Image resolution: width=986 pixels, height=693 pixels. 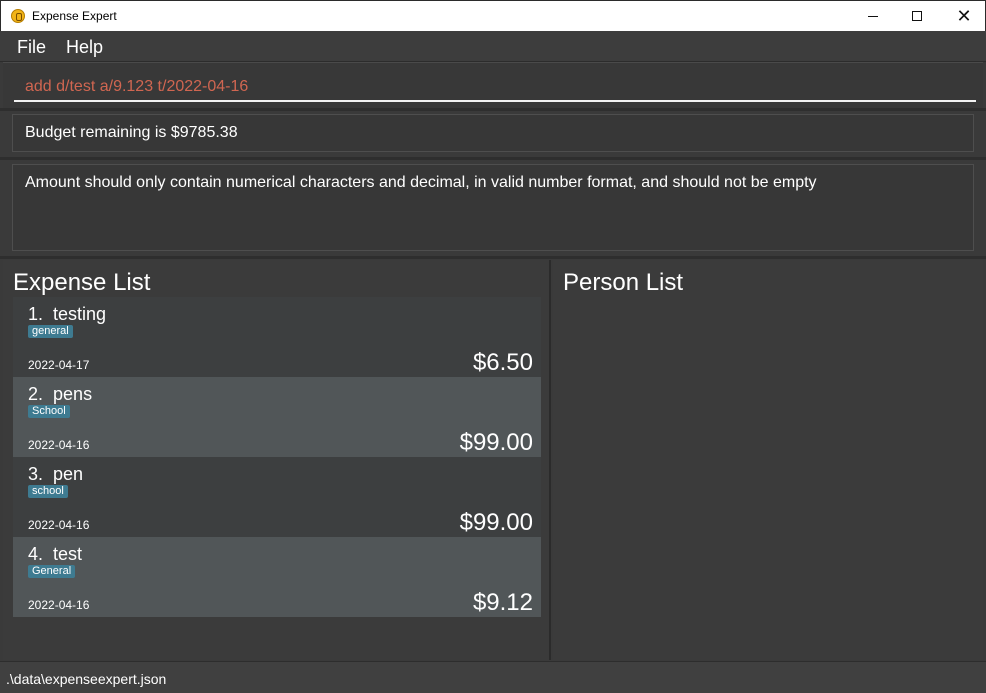 I want to click on minimize-icon, so click(x=873, y=16).